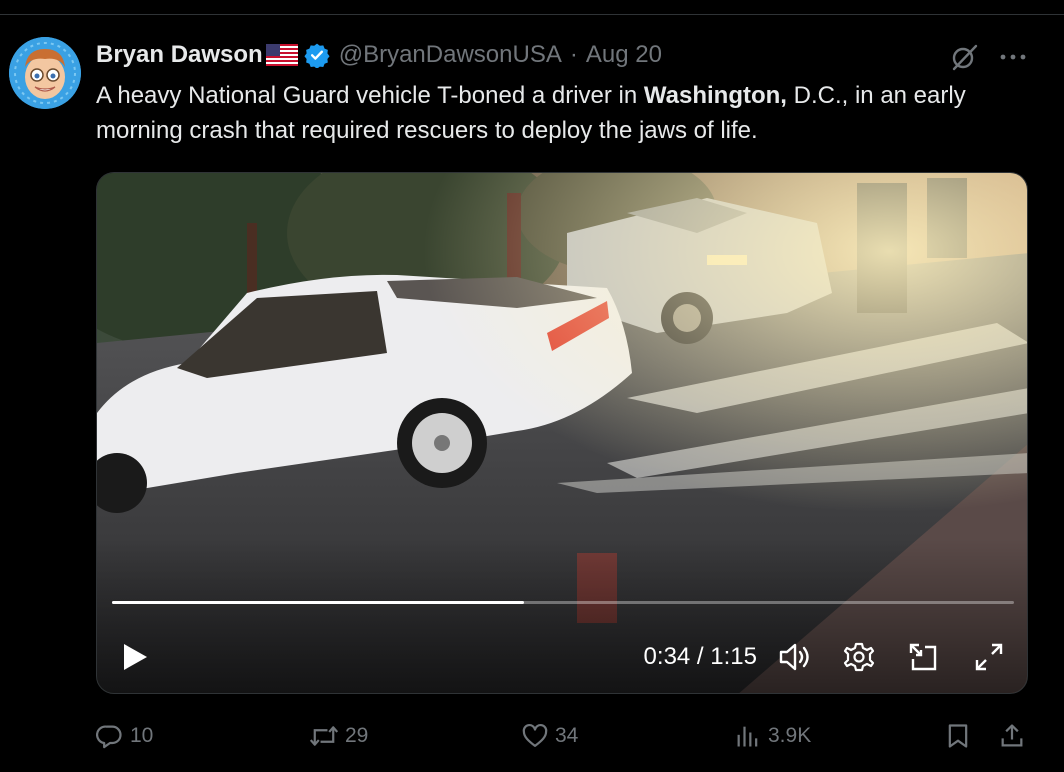 The width and height of the screenshot is (1064, 772). Describe the element at coordinates (124, 736) in the screenshot. I see `reply-button: 10` at that location.